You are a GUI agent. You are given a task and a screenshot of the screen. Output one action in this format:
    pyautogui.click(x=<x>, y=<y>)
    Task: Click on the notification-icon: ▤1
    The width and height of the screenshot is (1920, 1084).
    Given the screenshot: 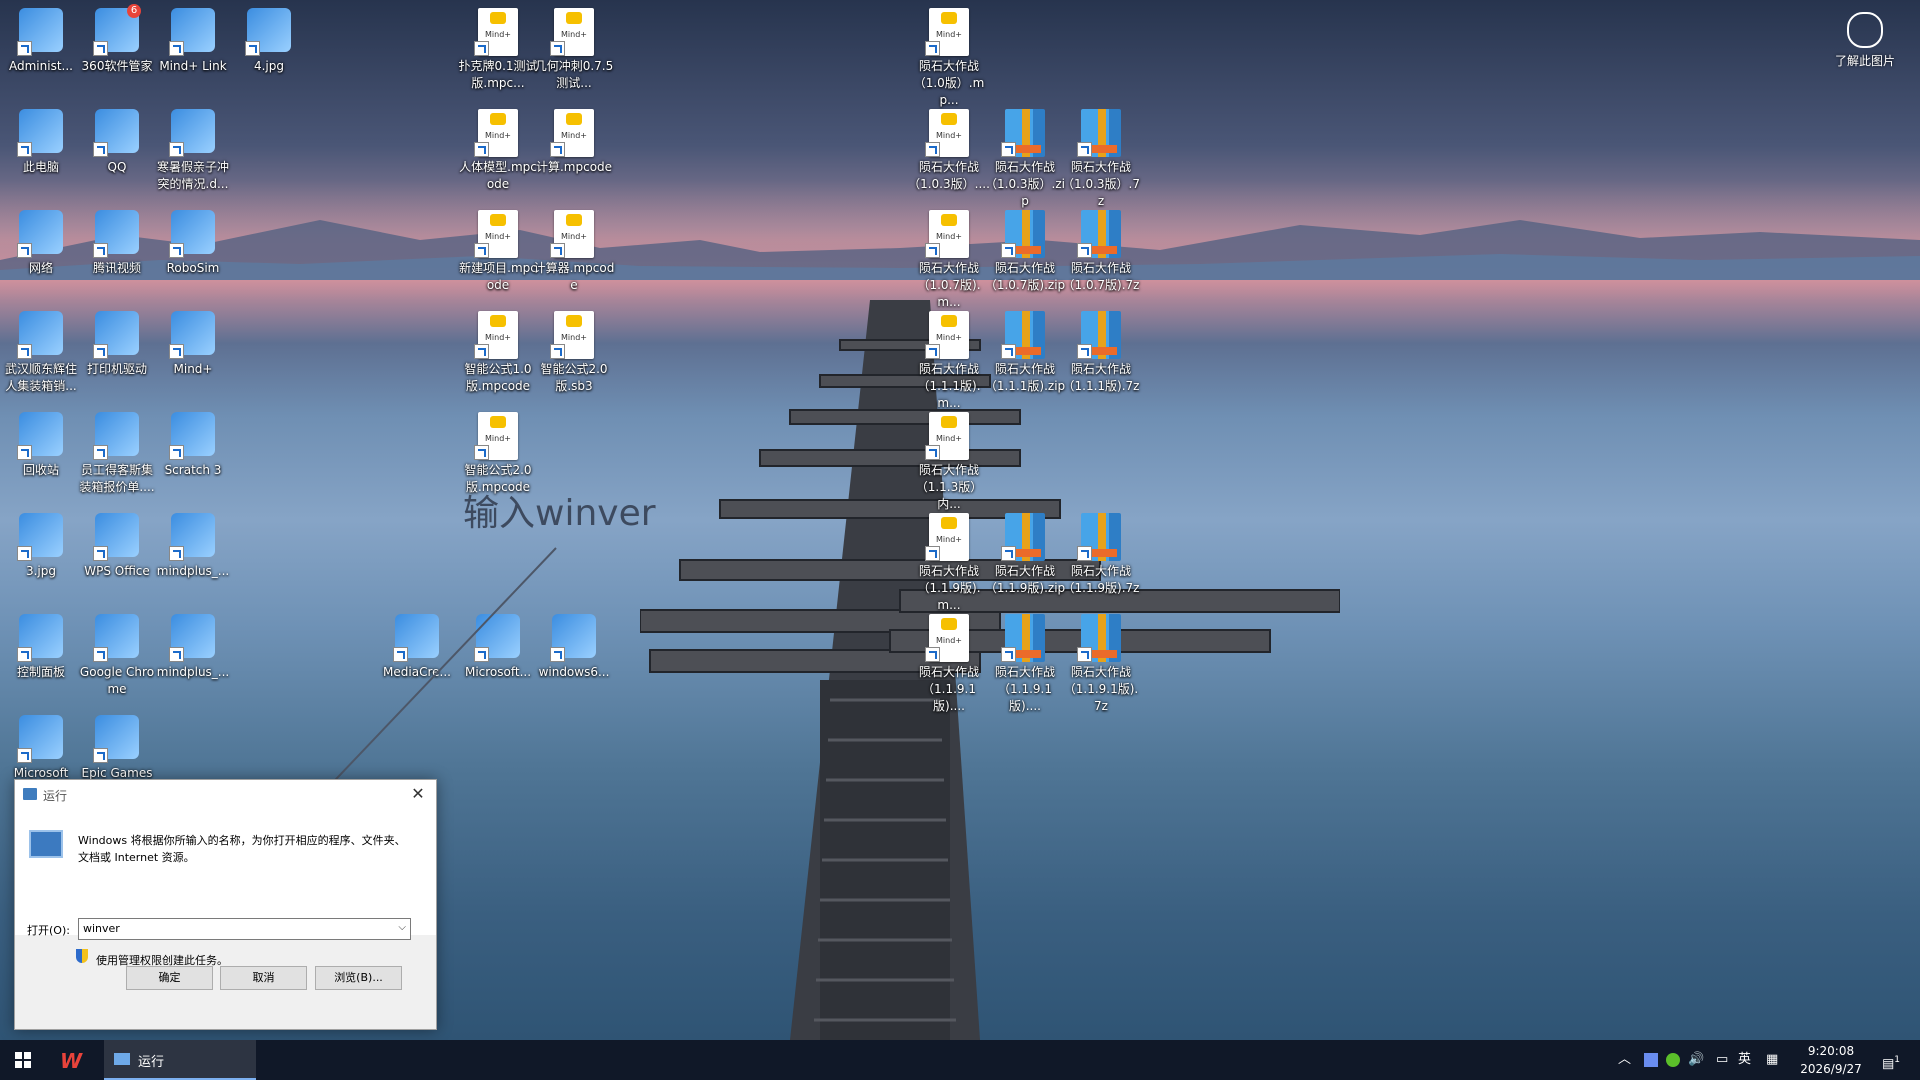 What is the action you would take?
    pyautogui.click(x=1891, y=1060)
    